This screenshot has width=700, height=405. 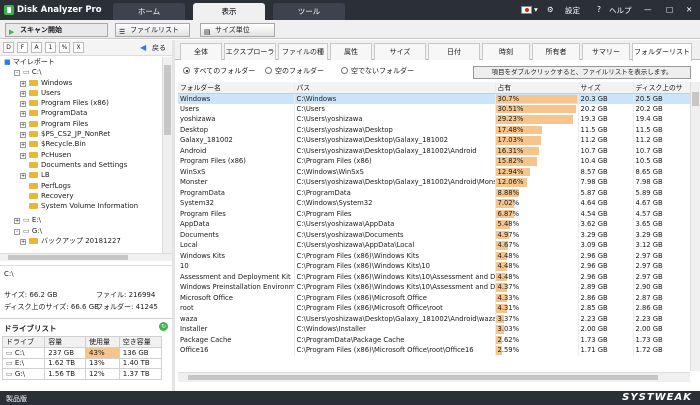 What do you see at coordinates (395, 88) in the screenshot?
I see `col-path: パス` at bounding box center [395, 88].